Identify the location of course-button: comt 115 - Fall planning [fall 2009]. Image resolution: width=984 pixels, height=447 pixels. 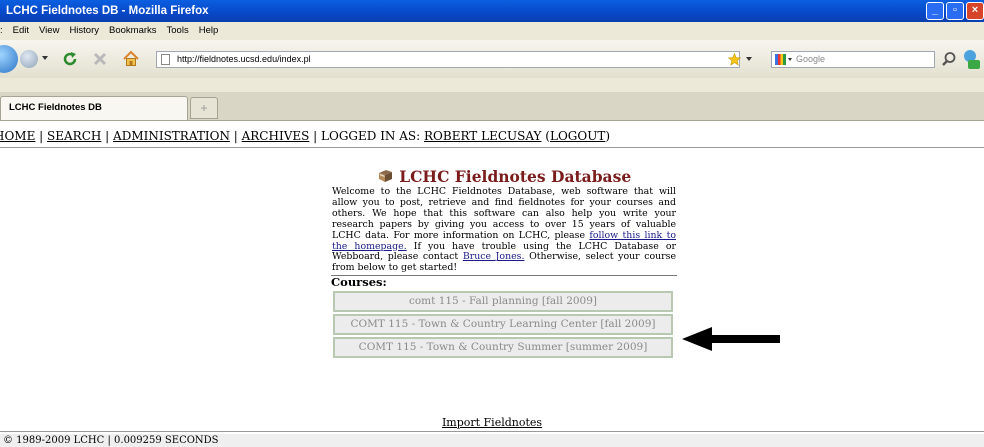
(503, 302).